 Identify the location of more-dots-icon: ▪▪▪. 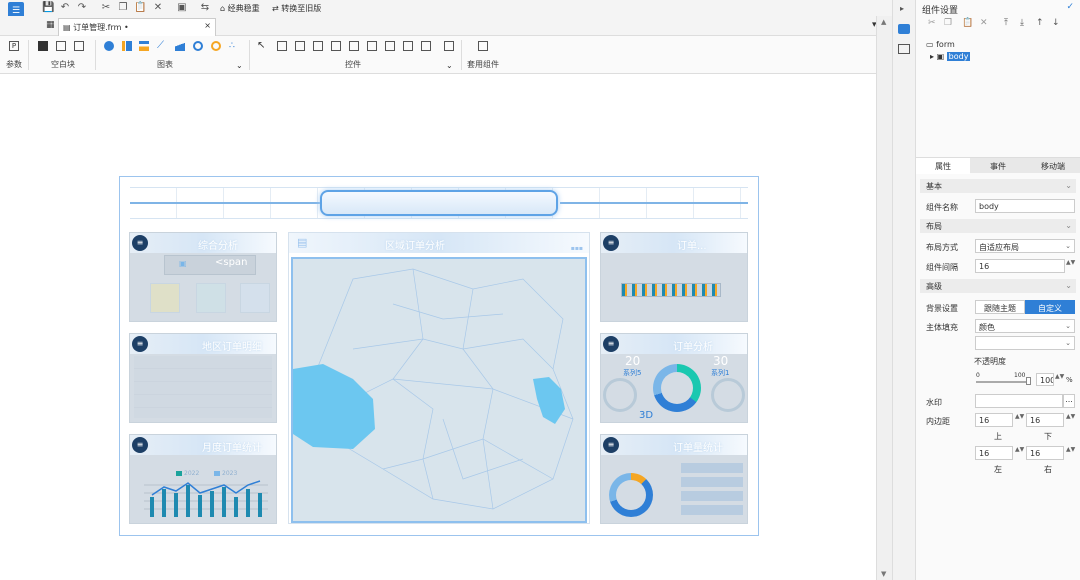
(577, 248).